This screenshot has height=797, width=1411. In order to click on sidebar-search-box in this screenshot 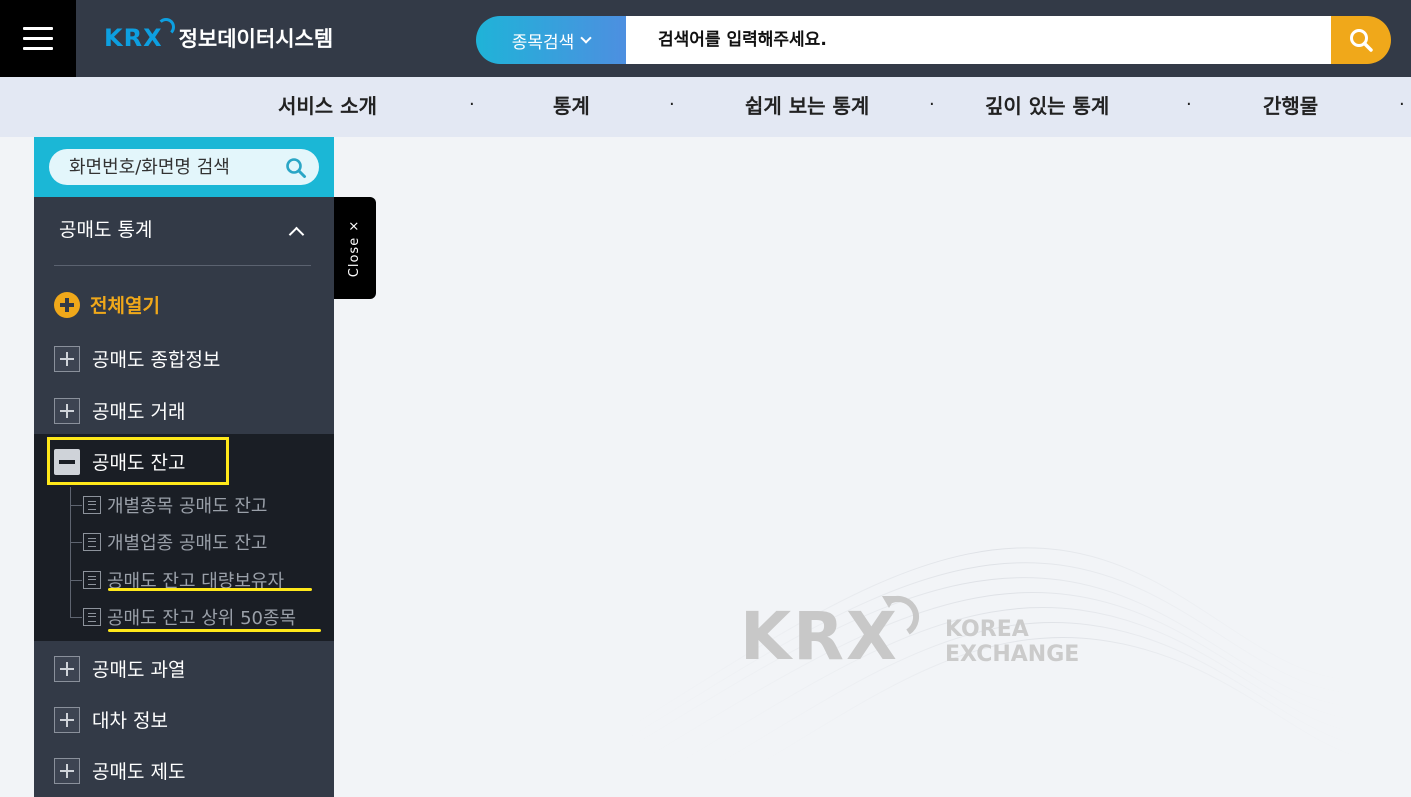, I will do `click(184, 167)`.